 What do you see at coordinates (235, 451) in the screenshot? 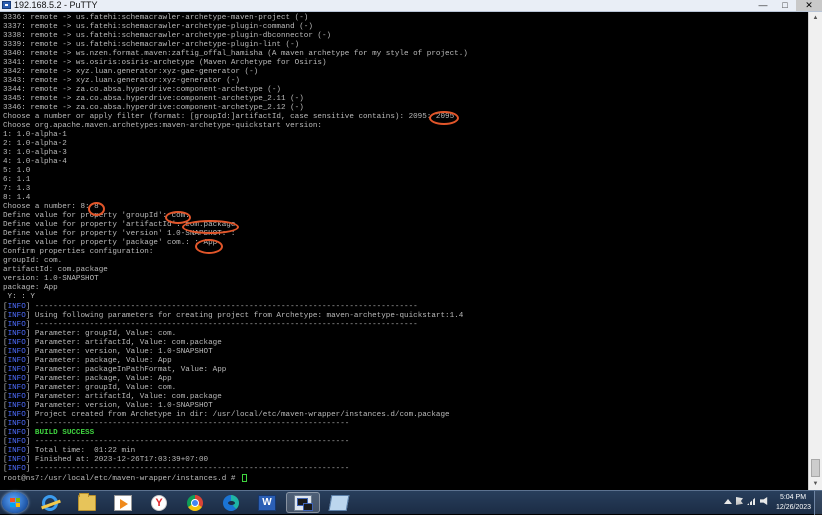
I see `terminal-line: [INFO] Total time: 01:22 min` at bounding box center [235, 451].